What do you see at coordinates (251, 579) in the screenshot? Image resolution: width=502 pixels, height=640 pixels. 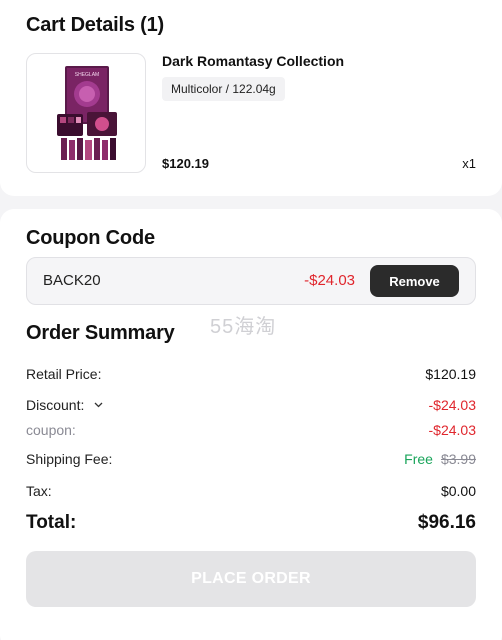 I see `place-order-button: PLACE ORDER` at bounding box center [251, 579].